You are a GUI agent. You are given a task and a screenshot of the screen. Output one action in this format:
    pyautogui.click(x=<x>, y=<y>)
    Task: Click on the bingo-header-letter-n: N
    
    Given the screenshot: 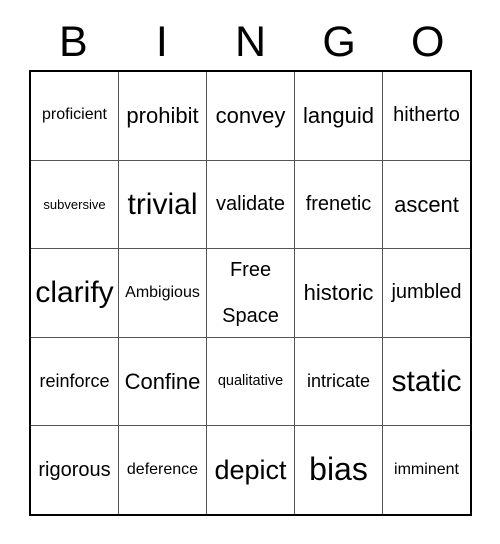 What is the action you would take?
    pyautogui.click(x=250, y=41)
    